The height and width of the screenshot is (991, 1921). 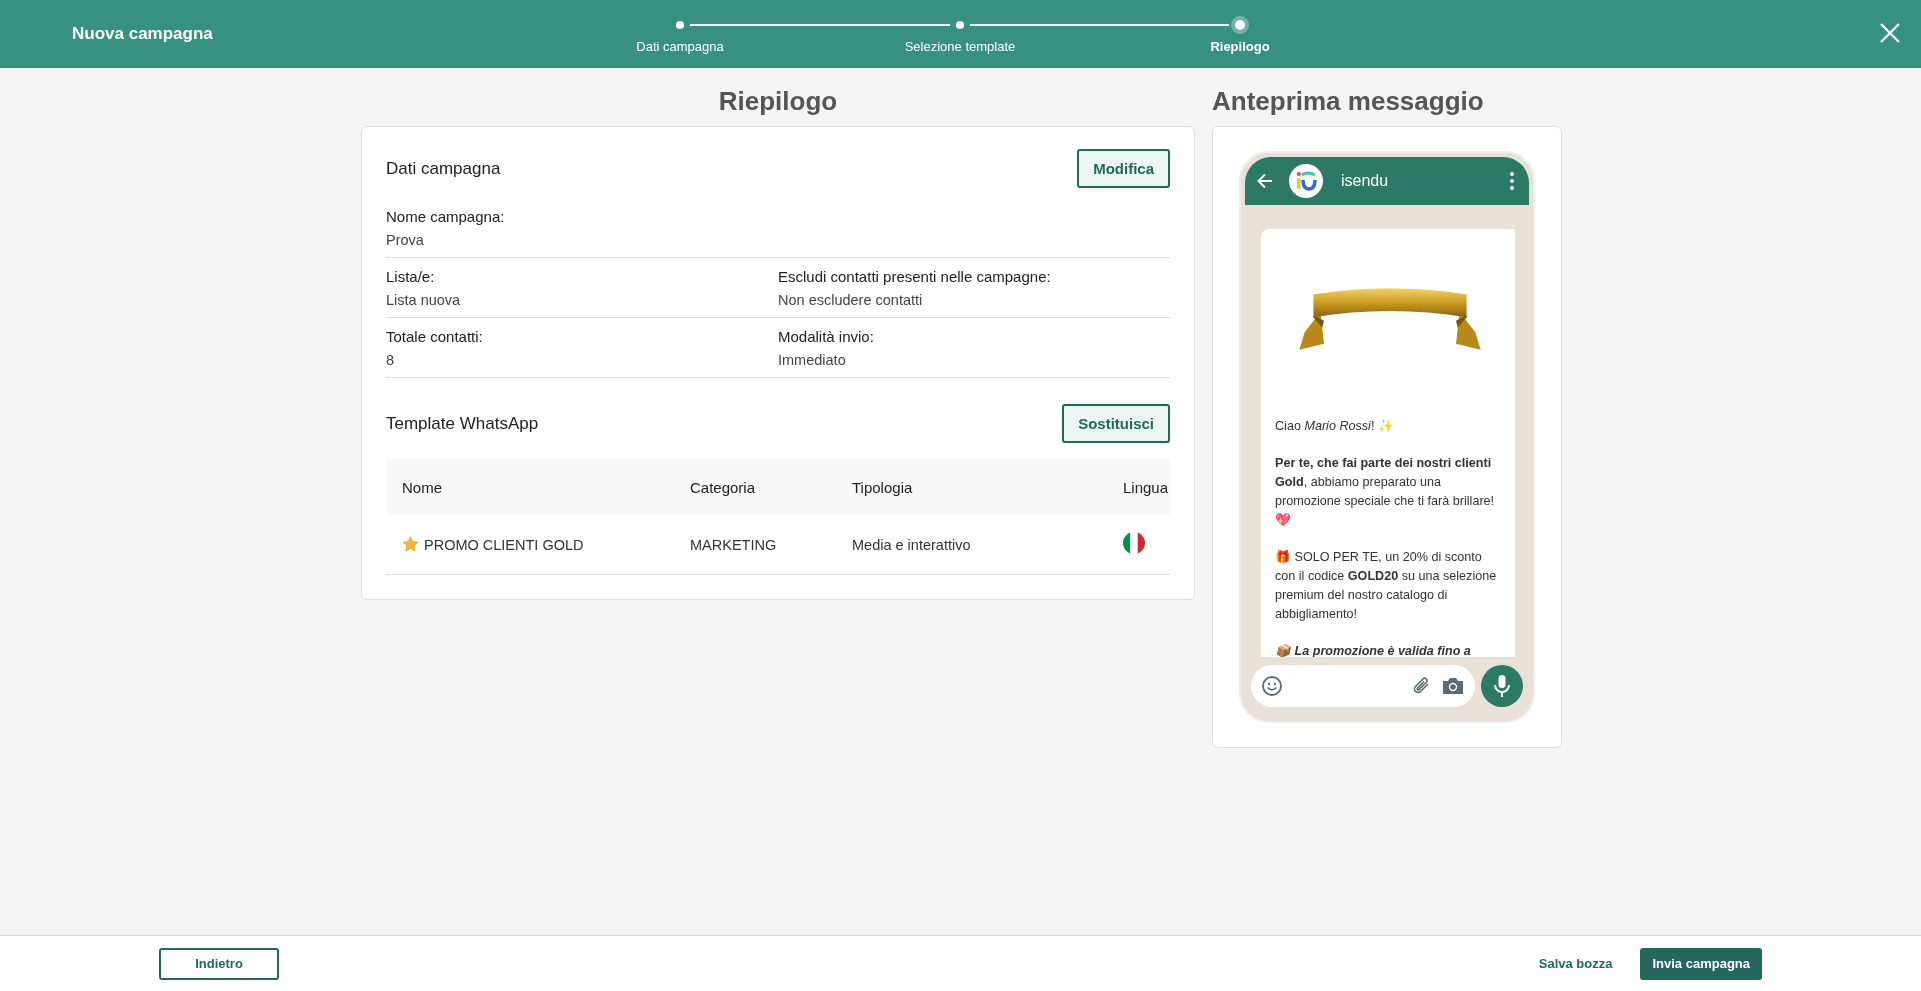 What do you see at coordinates (1265, 181) in the screenshot?
I see `back-arrow-icon` at bounding box center [1265, 181].